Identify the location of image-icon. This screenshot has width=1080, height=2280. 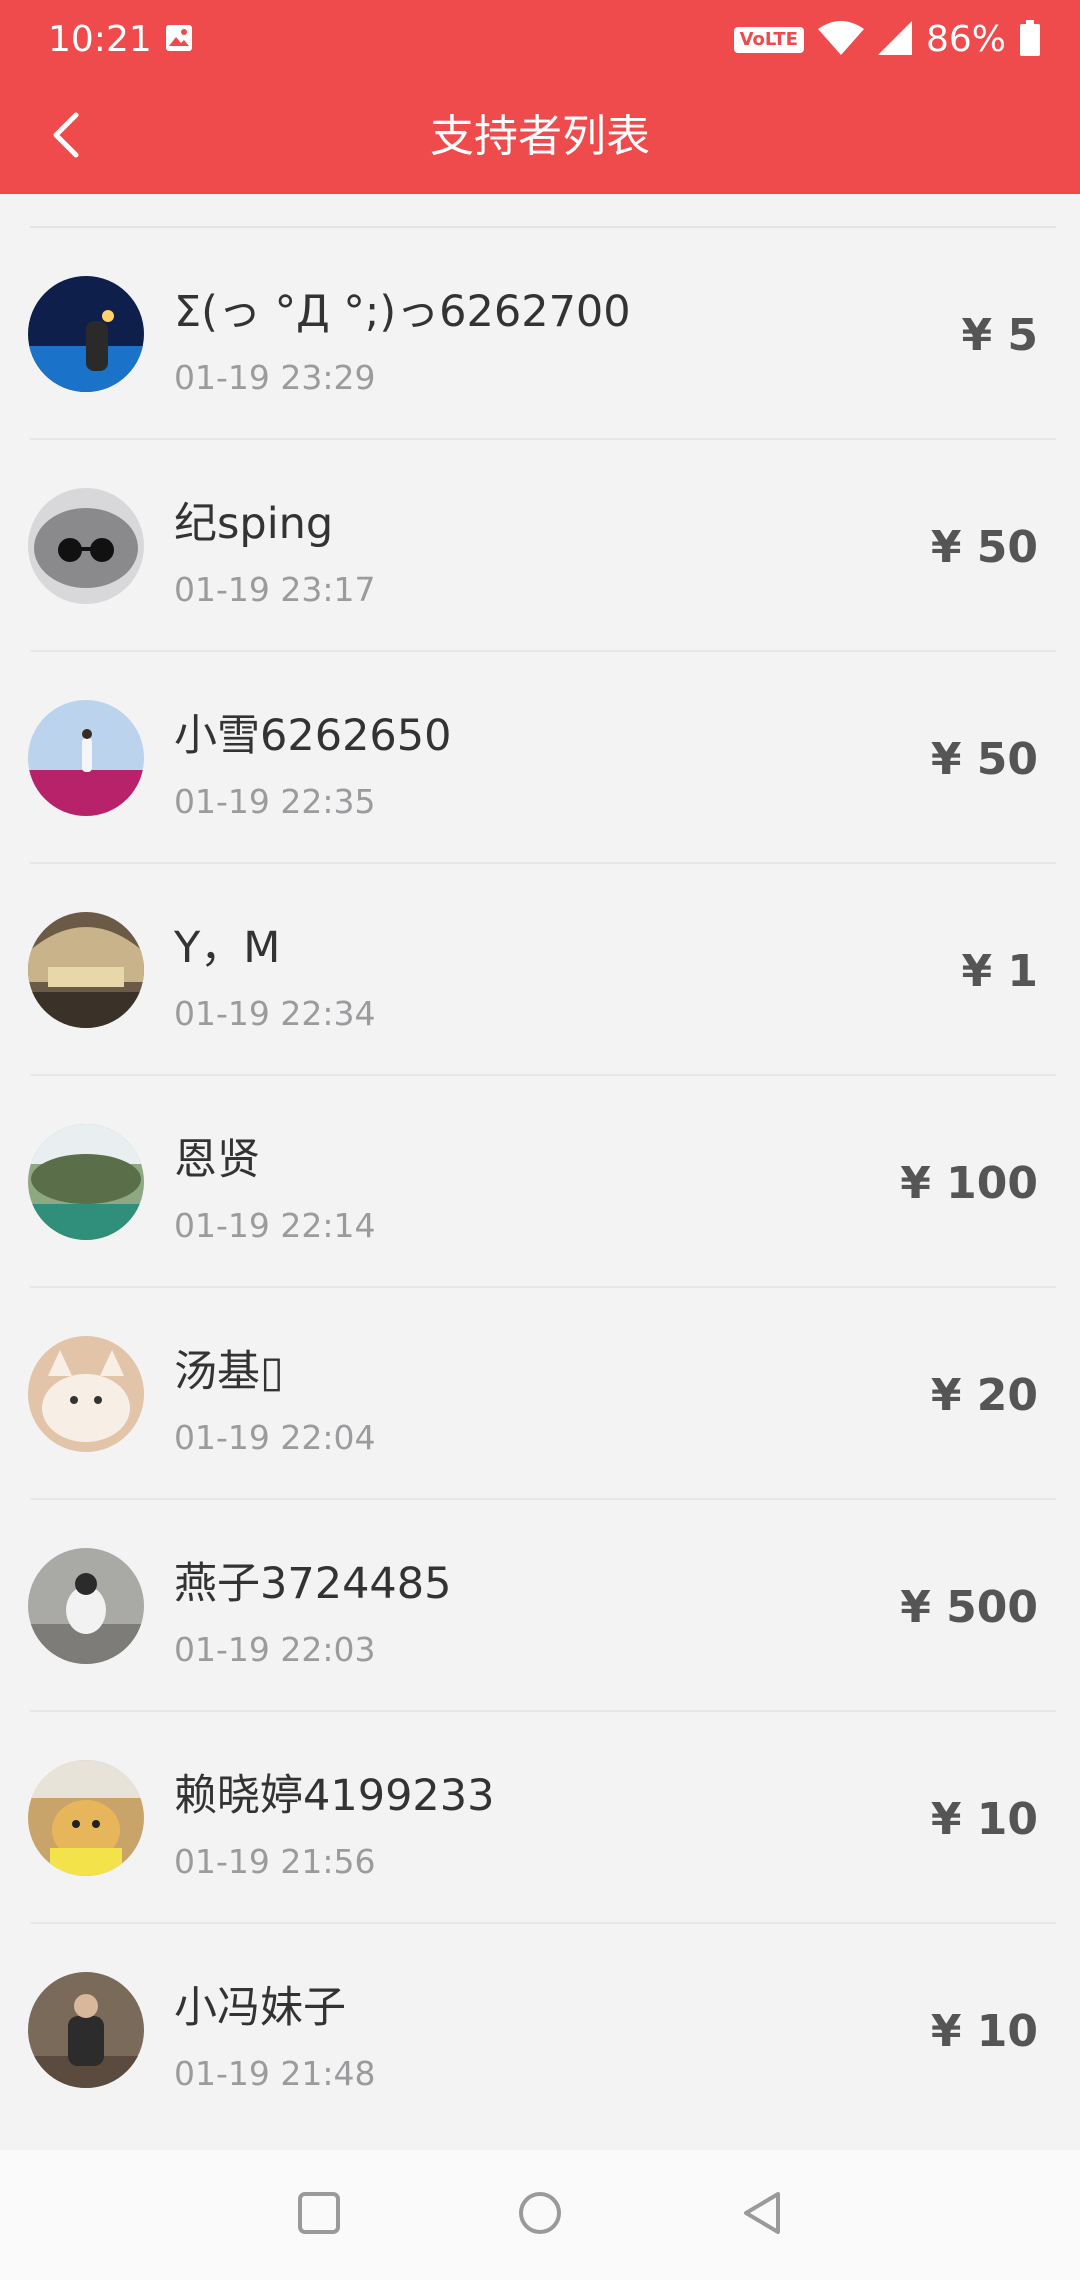
(179, 38).